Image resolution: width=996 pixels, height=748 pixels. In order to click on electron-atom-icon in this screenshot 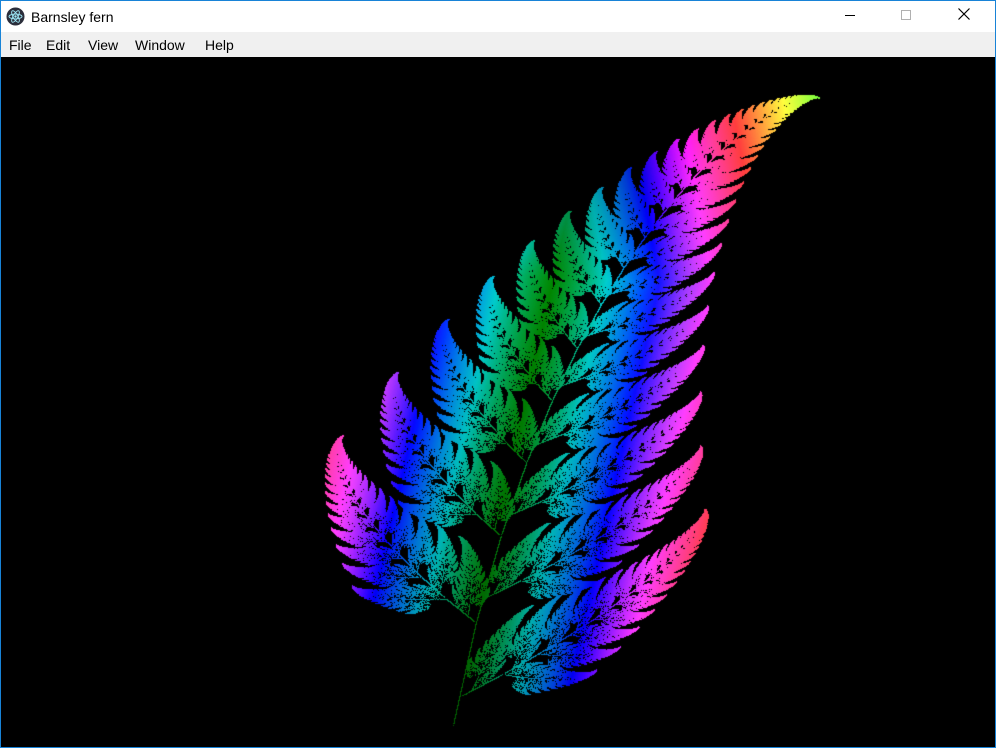, I will do `click(15, 16)`.